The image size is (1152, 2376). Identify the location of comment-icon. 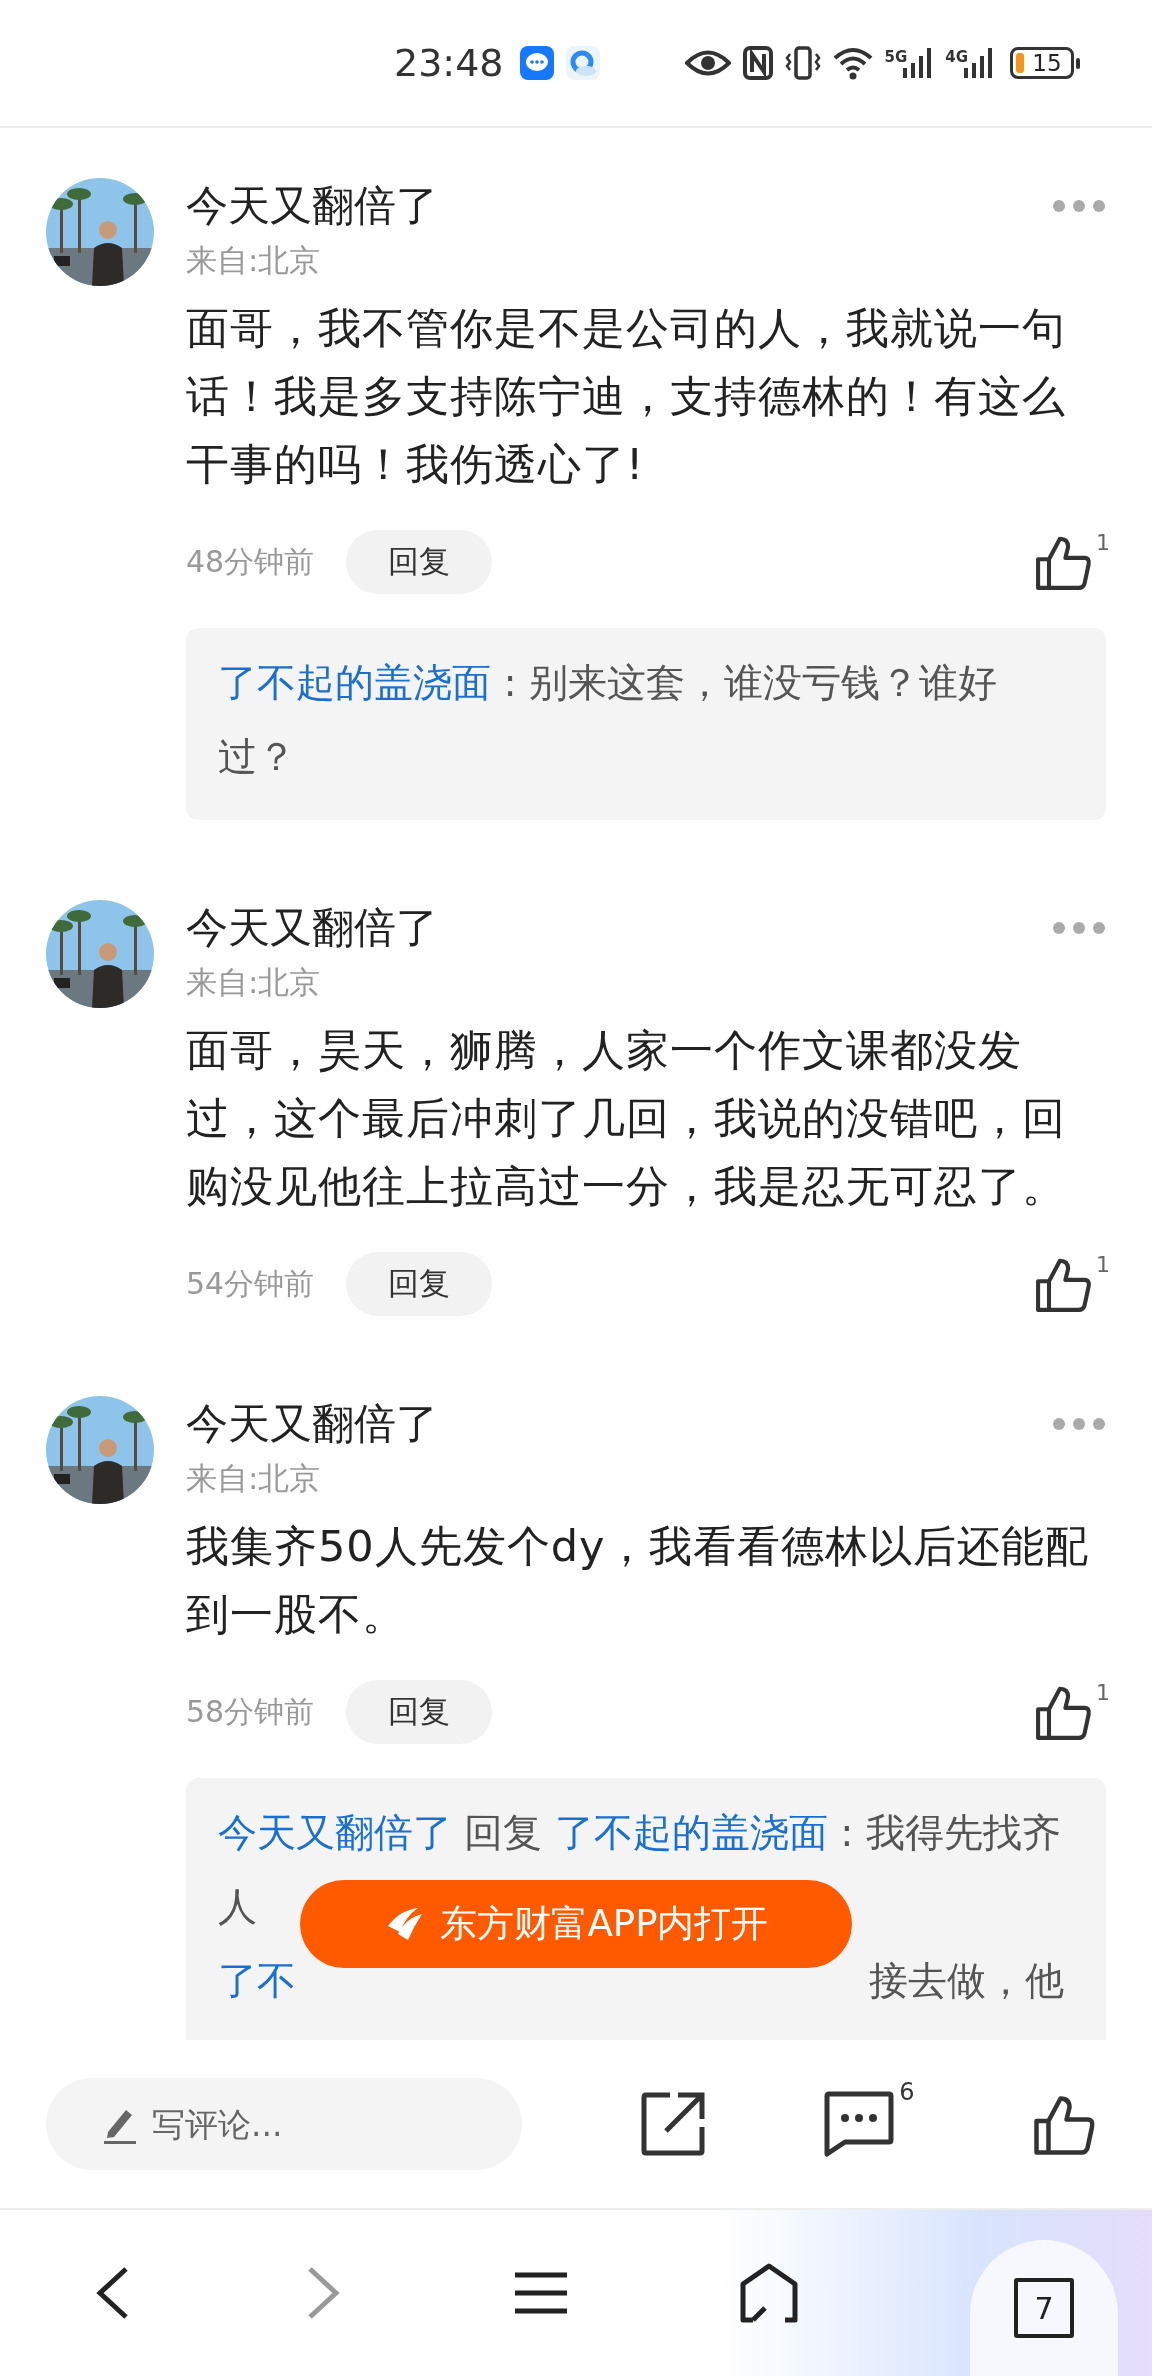
(859, 2124).